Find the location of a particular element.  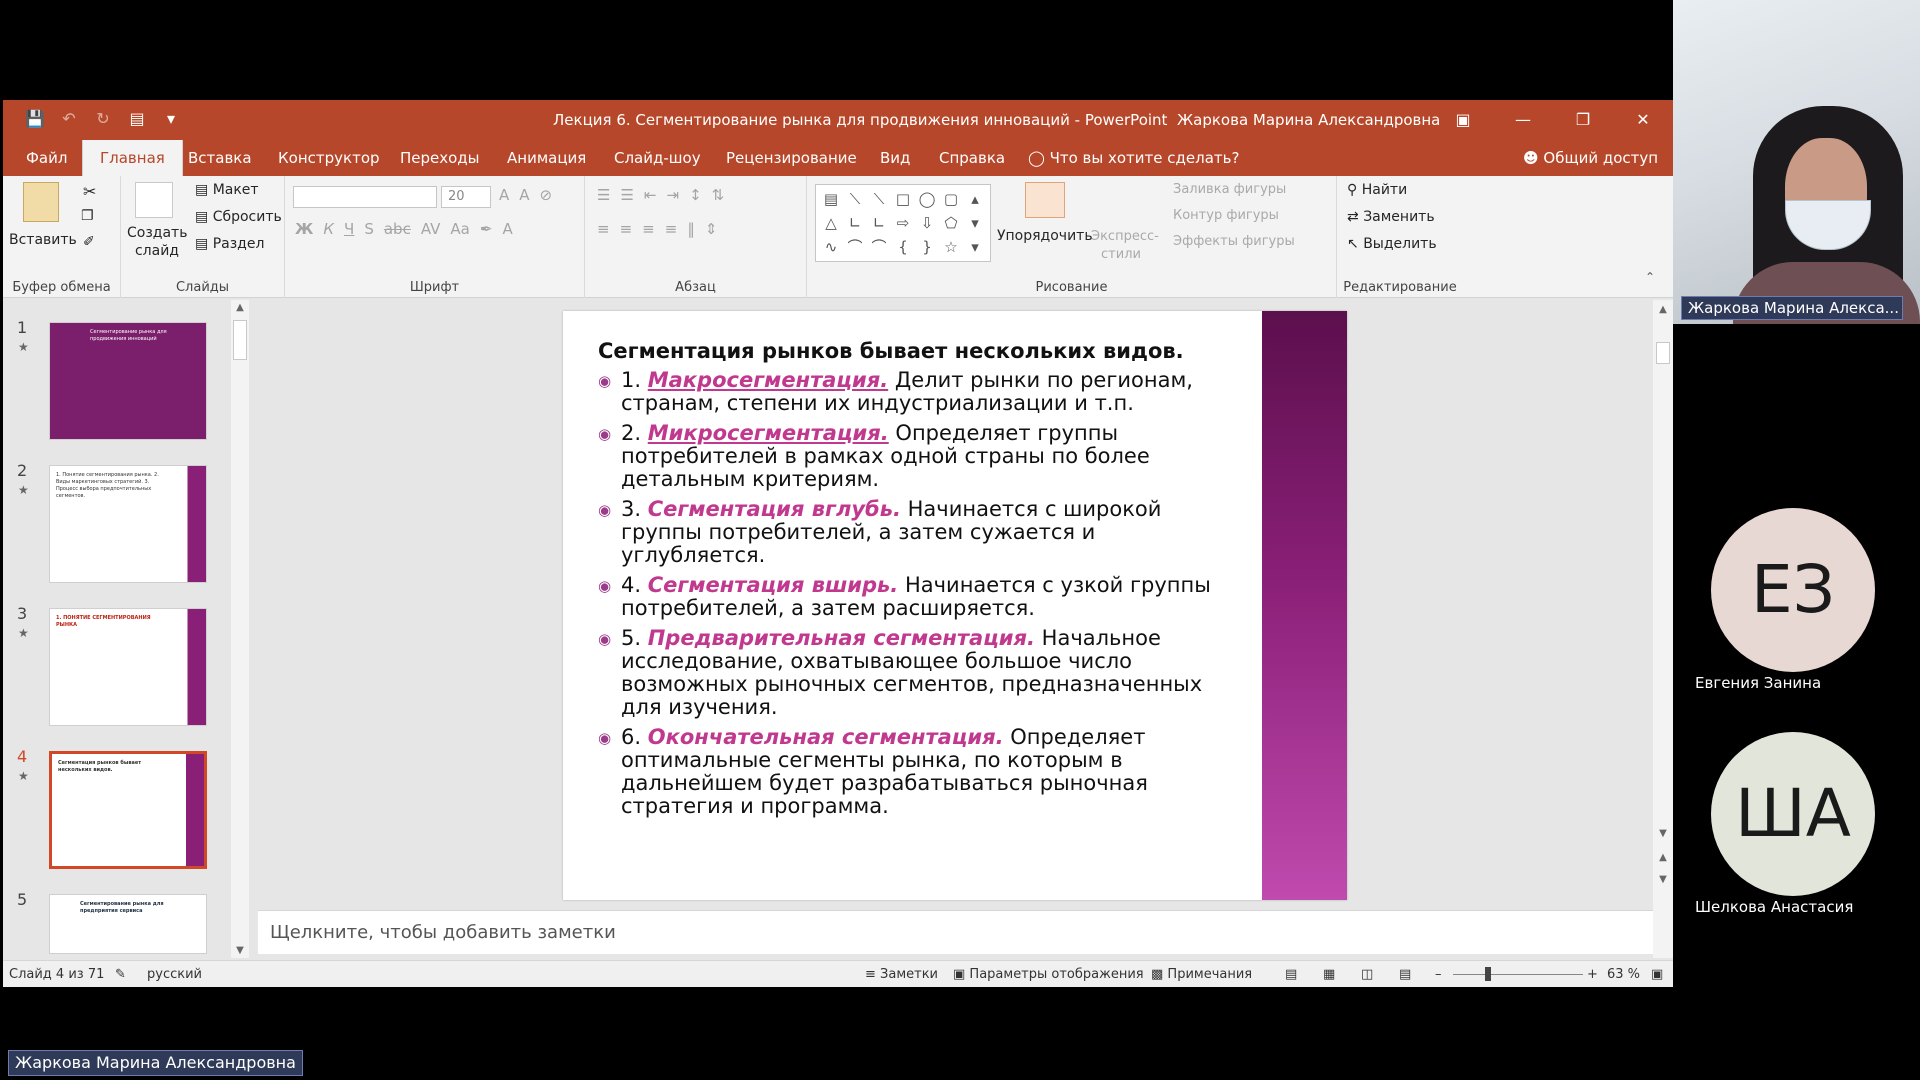

section-button: ▤ Раздел is located at coordinates (229, 244).